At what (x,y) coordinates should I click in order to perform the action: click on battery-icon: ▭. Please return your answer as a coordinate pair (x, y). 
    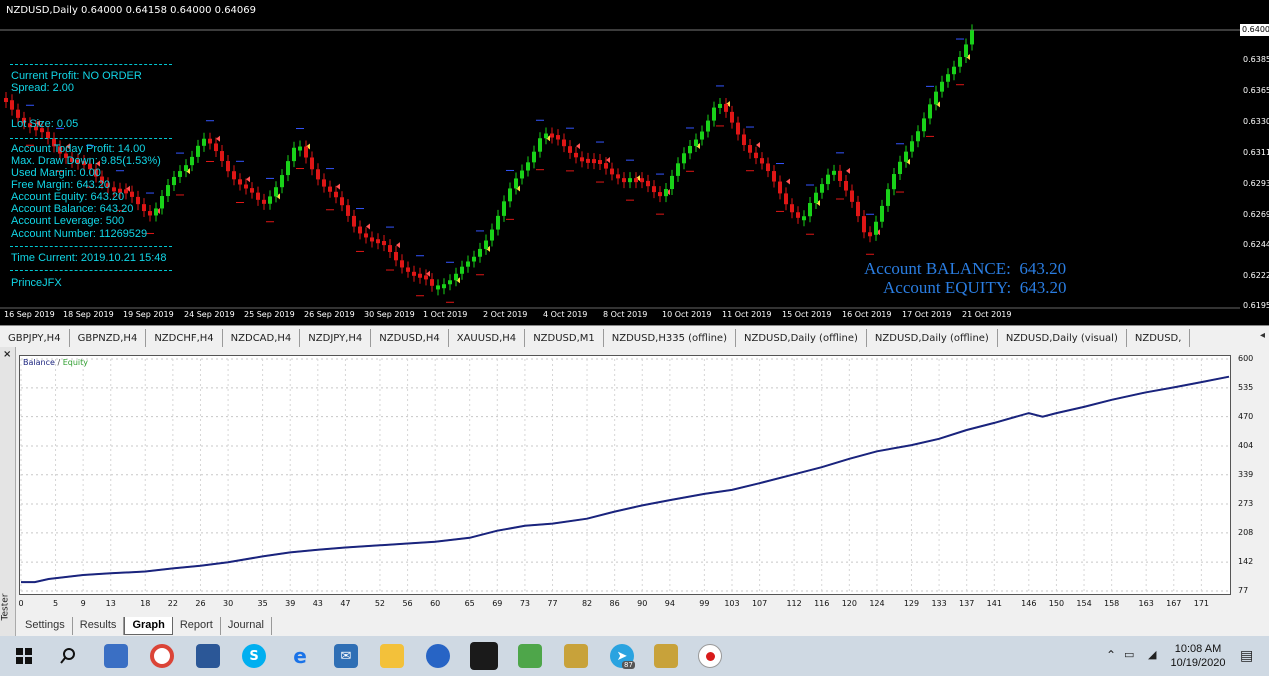
    Looking at the image, I should click on (1129, 654).